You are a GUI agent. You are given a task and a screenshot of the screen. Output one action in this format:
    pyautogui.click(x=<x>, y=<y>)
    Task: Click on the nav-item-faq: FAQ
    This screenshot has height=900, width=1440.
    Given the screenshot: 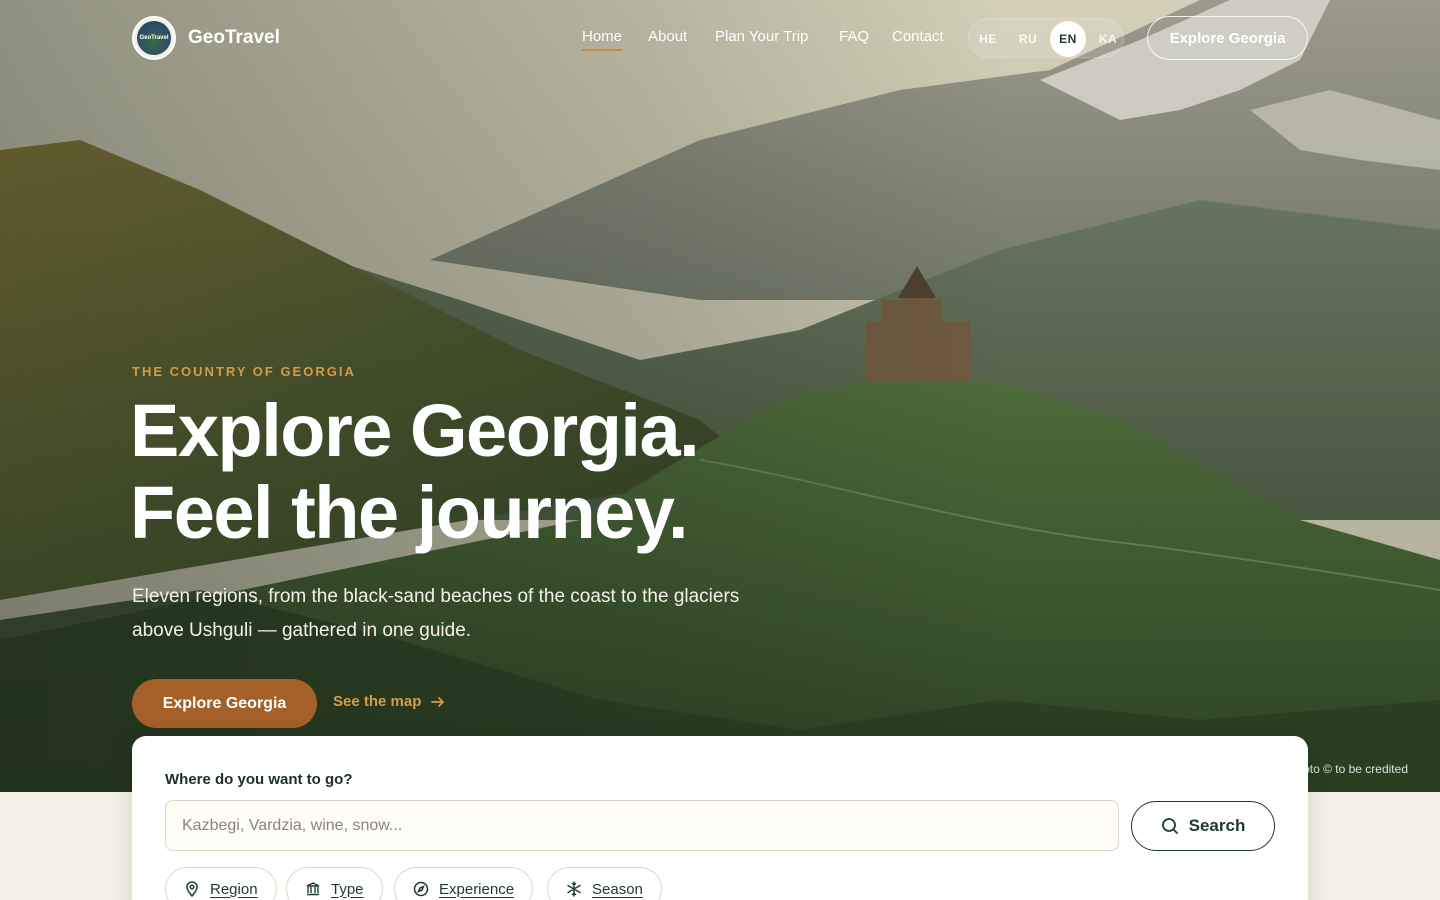 What is the action you would take?
    pyautogui.click(x=854, y=36)
    